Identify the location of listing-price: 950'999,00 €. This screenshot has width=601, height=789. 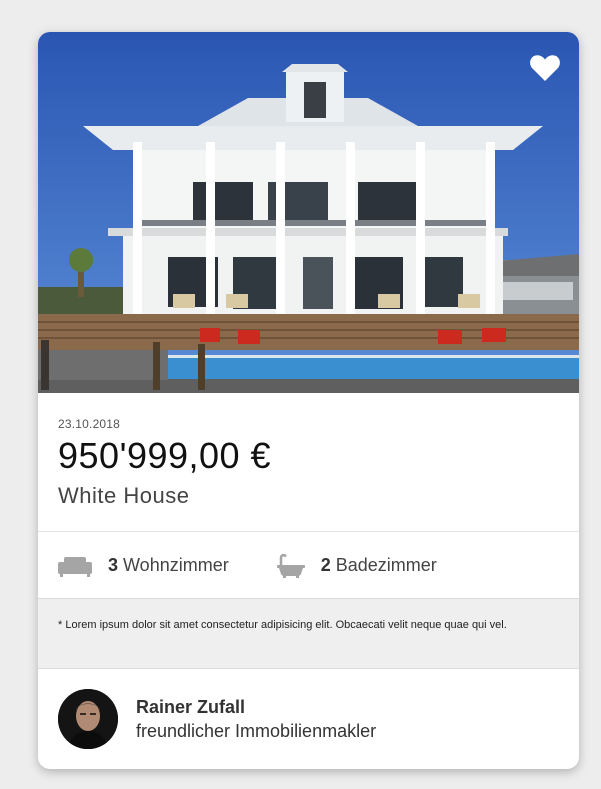
(165, 455).